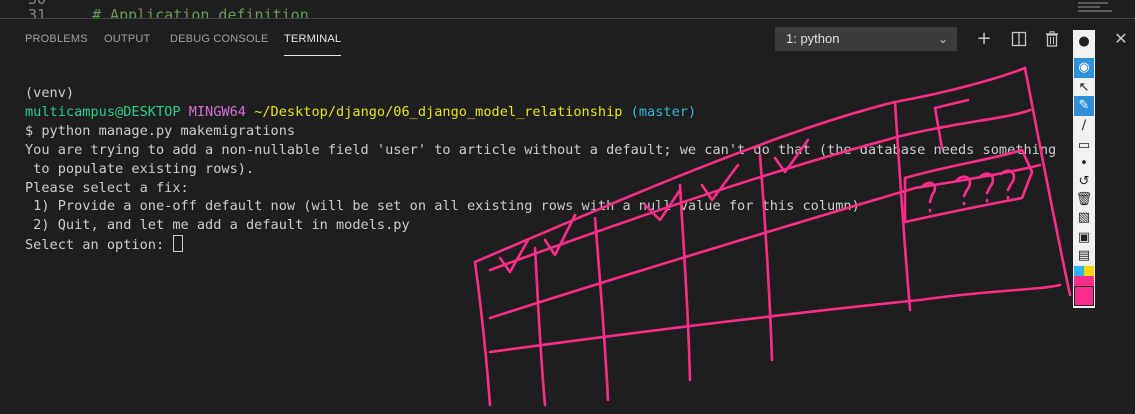 This screenshot has height=414, width=1135. Describe the element at coordinates (103, 111) in the screenshot. I see `user-host: multicampus@DESKTOP` at that location.